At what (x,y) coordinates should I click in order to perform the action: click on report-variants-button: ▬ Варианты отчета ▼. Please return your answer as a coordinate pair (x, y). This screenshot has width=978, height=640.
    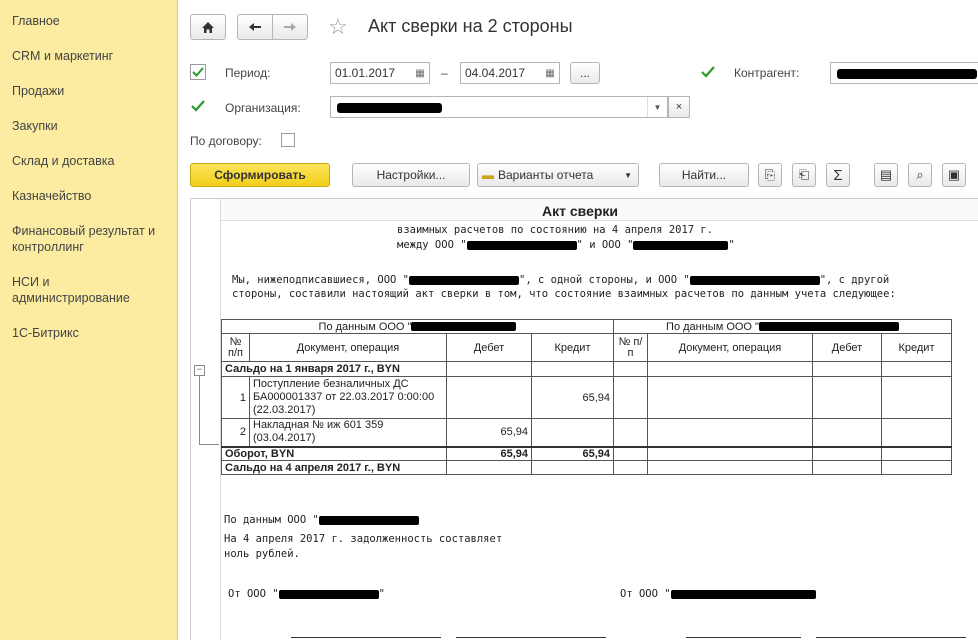
    Looking at the image, I should click on (558, 175).